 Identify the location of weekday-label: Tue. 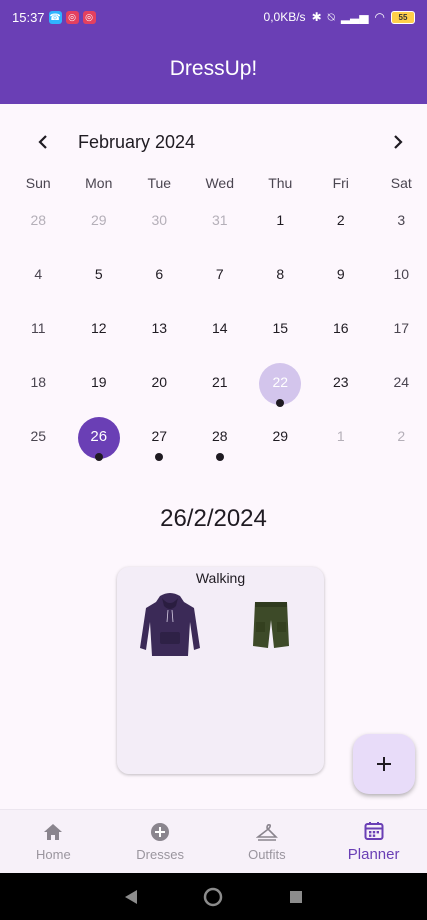
(159, 183).